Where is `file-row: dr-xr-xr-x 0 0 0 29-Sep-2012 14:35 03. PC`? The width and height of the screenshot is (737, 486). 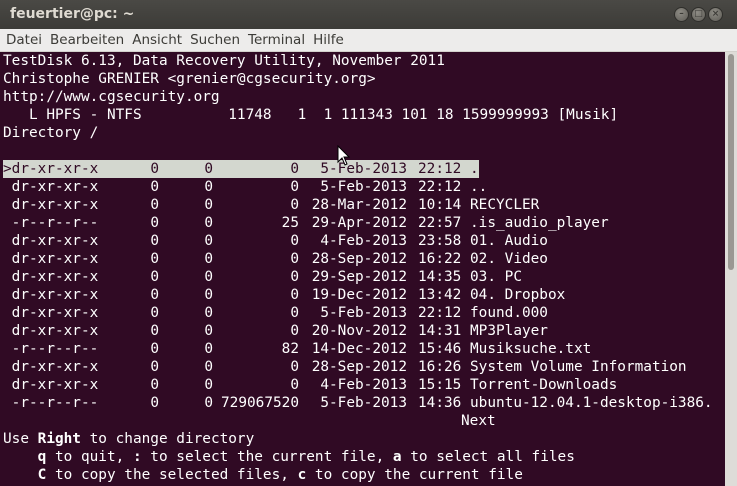 file-row: dr-xr-xr-x 0 0 0 29-Sep-2012 14:35 03. PC is located at coordinates (363, 277).